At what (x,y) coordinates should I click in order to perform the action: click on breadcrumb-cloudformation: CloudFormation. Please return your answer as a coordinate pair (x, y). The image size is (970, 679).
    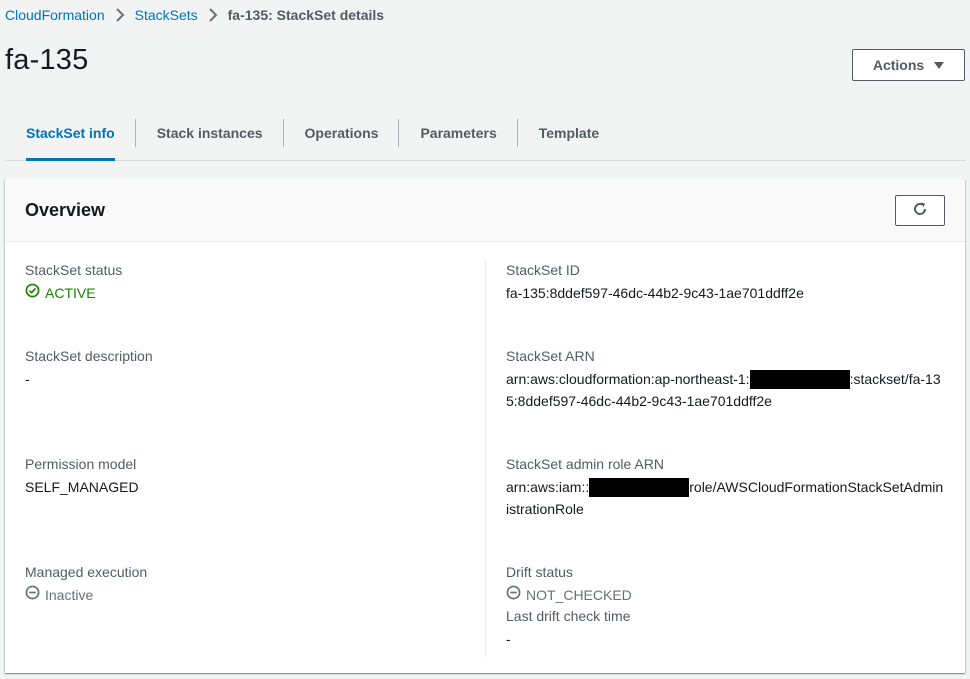
    Looking at the image, I should click on (55, 15).